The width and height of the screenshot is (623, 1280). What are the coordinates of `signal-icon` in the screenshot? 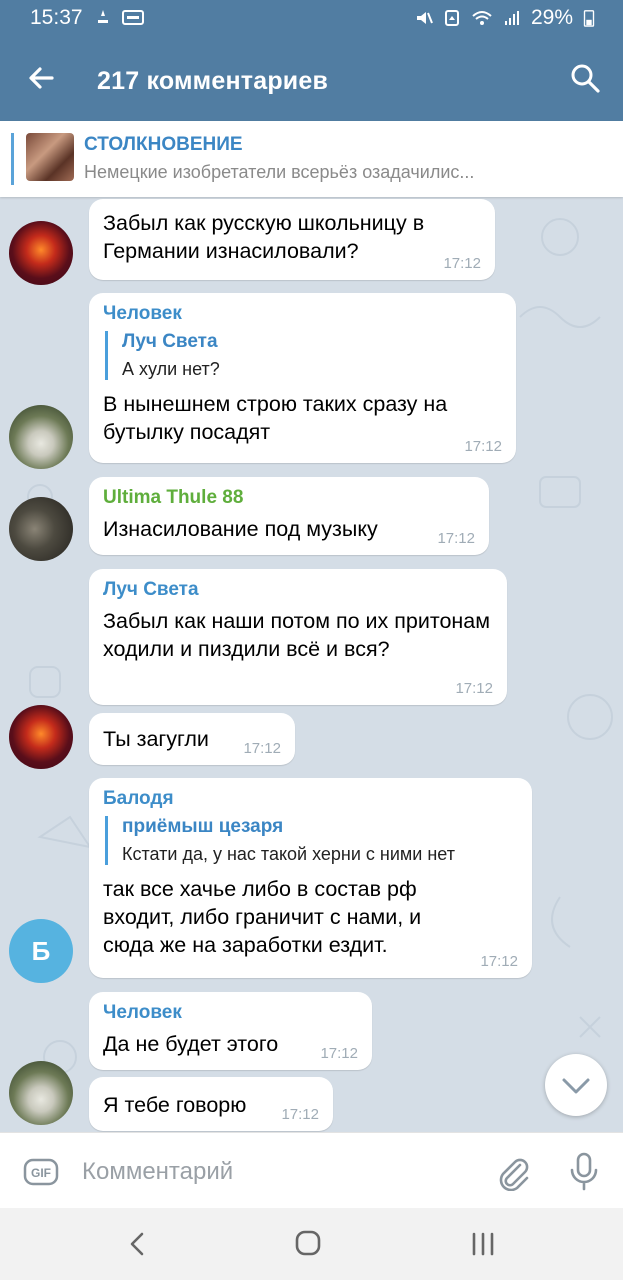 It's located at (511, 18).